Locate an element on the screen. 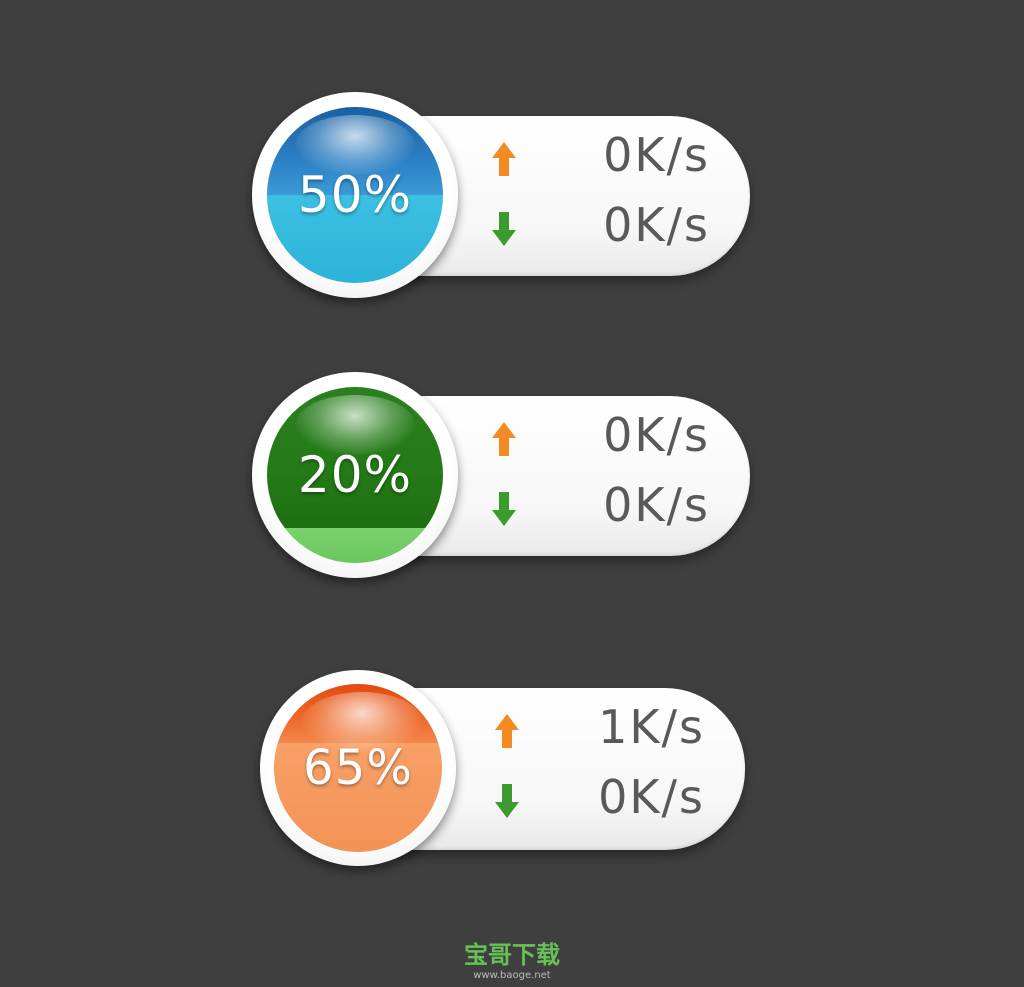 The width and height of the screenshot is (1024, 987). usage-gauge: 20% is located at coordinates (355, 475).